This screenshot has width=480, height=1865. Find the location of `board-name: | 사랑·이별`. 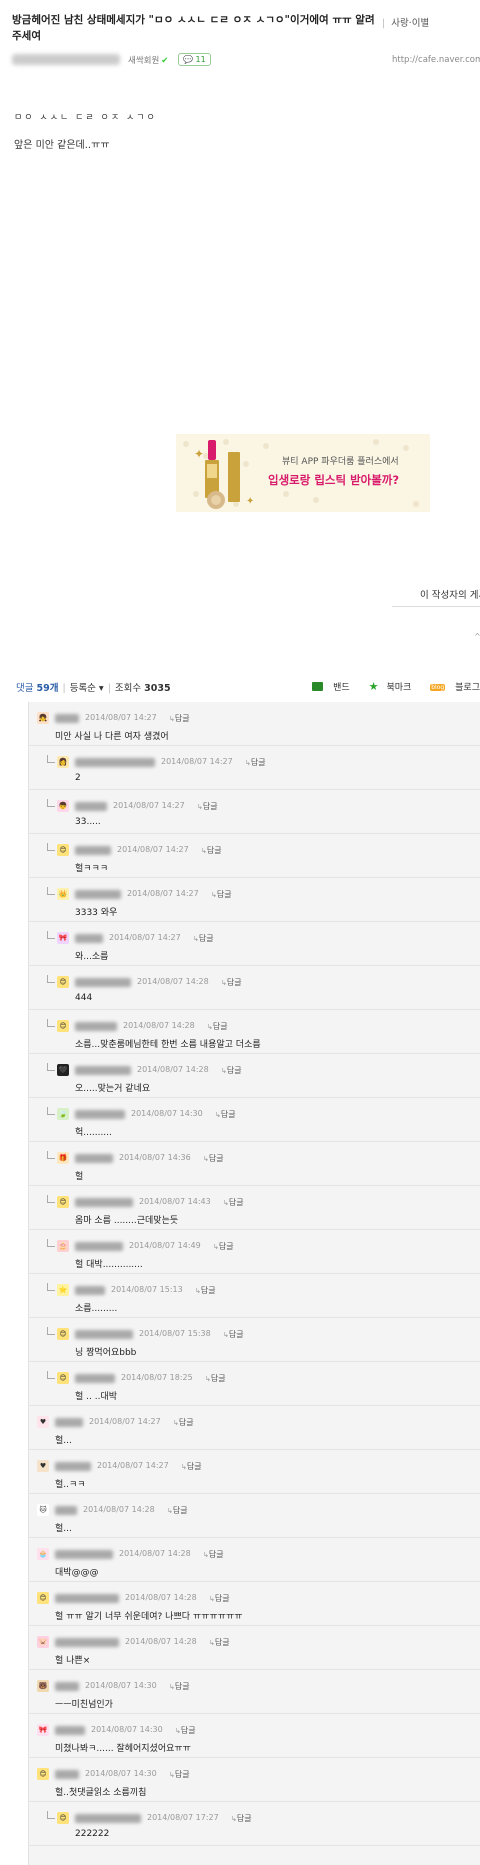

board-name: | 사랑·이별 is located at coordinates (405, 22).